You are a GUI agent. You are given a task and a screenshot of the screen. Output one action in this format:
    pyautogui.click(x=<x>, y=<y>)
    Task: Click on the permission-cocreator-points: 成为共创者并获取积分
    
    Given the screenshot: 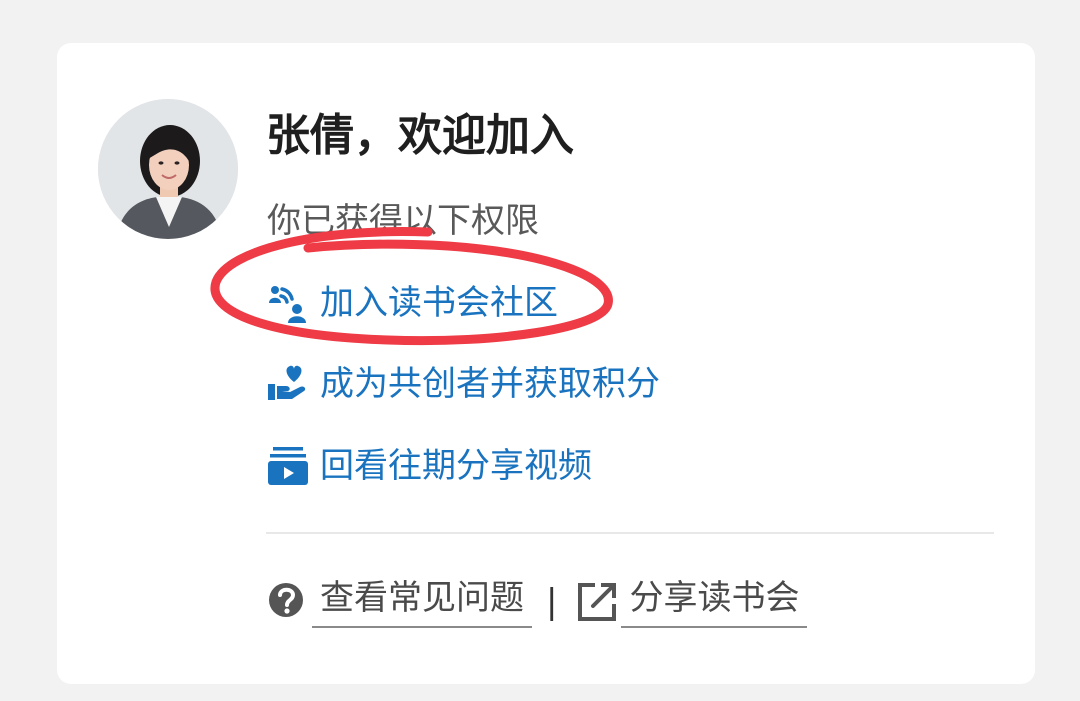 What is the action you would take?
    pyautogui.click(x=463, y=384)
    